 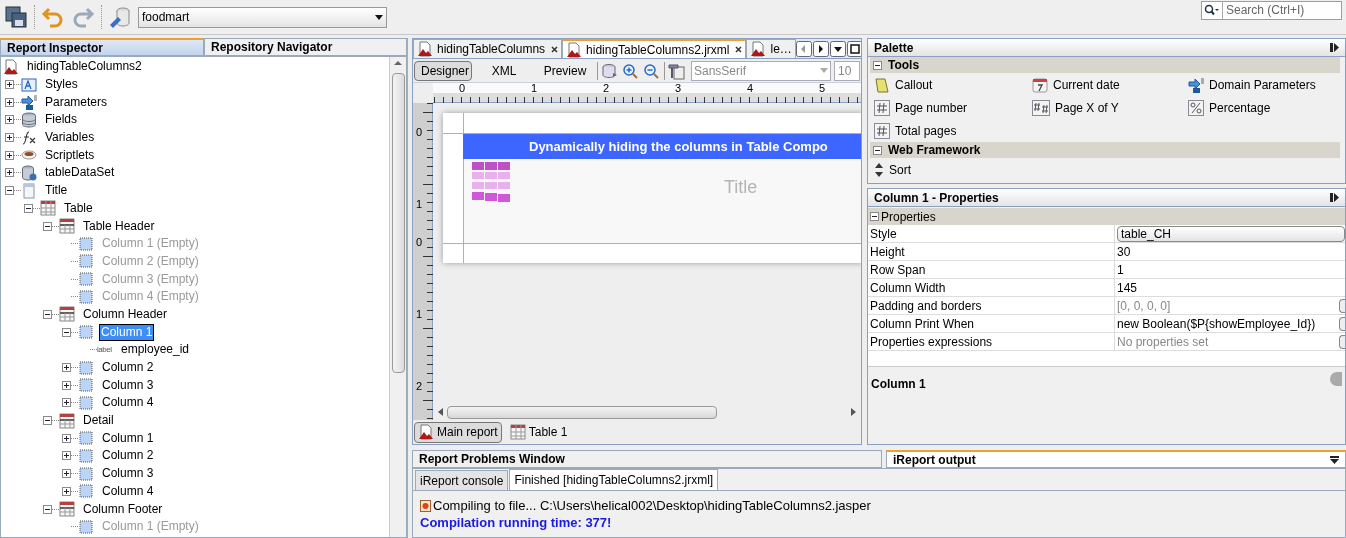 What do you see at coordinates (443, 70) in the screenshot?
I see `view-tab: Designer` at bounding box center [443, 70].